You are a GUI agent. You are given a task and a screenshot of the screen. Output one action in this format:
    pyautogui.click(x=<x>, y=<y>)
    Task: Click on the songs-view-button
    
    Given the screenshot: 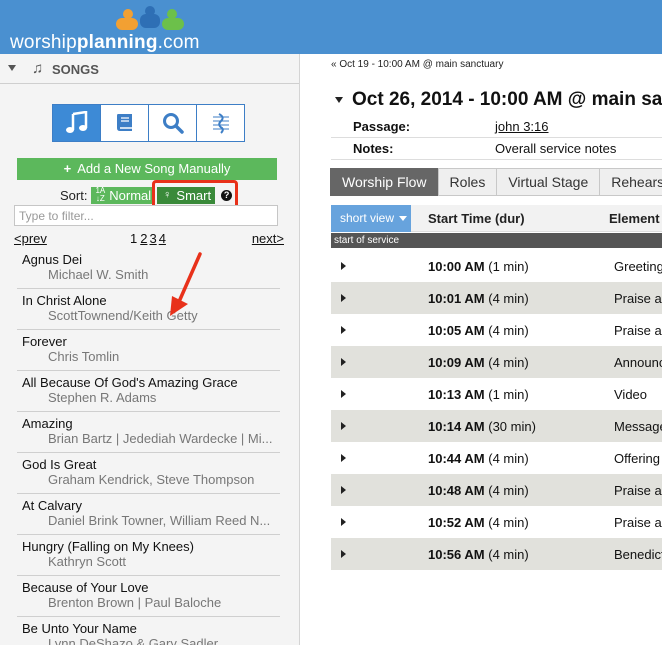 What is the action you would take?
    pyautogui.click(x=76, y=123)
    